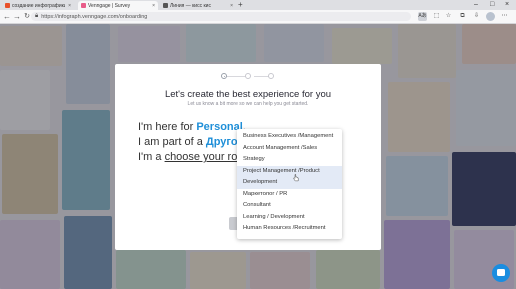  Describe the element at coordinates (289, 149) in the screenshot. I see `role-option: Account Management /Sales` at that location.